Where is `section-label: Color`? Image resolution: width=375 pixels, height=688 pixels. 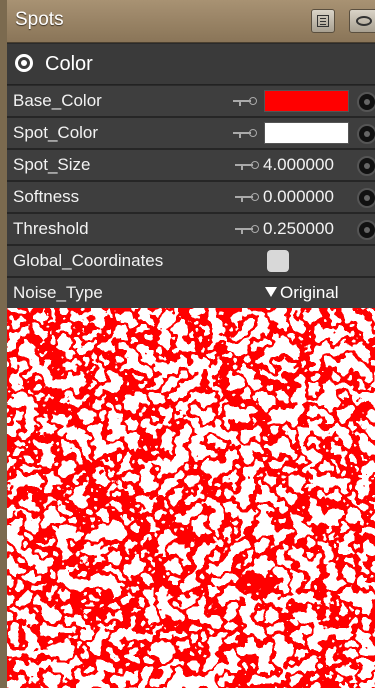
section-label: Color is located at coordinates (69, 64).